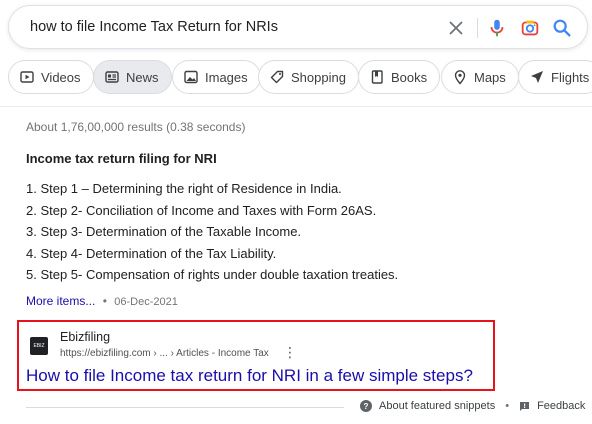  What do you see at coordinates (121, 158) in the screenshot?
I see `snippet-title: Income tax return filing for NRI` at bounding box center [121, 158].